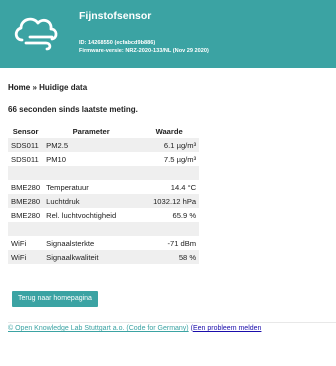  I want to click on sensor-id: ID: 14268550 (ecfabcd9b886), so click(117, 43).